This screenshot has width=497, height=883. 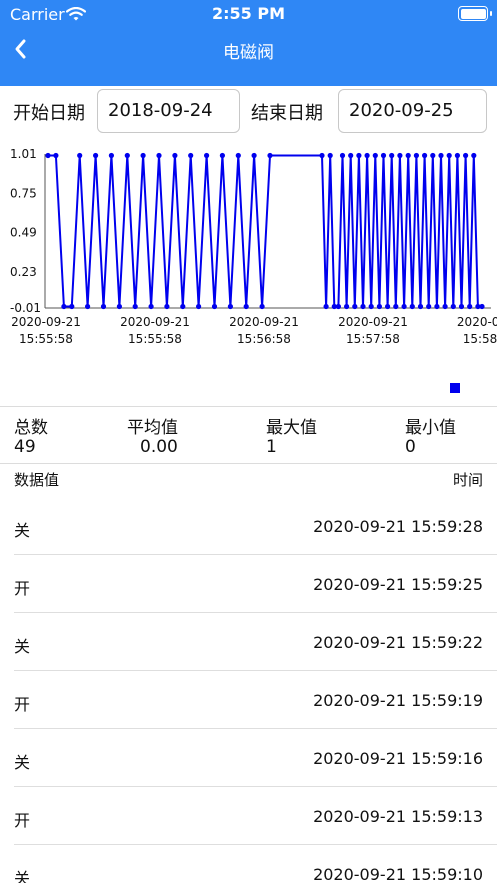 What do you see at coordinates (248, 700) in the screenshot?
I see `list-item: 开 2020-09-21 15:59:19` at bounding box center [248, 700].